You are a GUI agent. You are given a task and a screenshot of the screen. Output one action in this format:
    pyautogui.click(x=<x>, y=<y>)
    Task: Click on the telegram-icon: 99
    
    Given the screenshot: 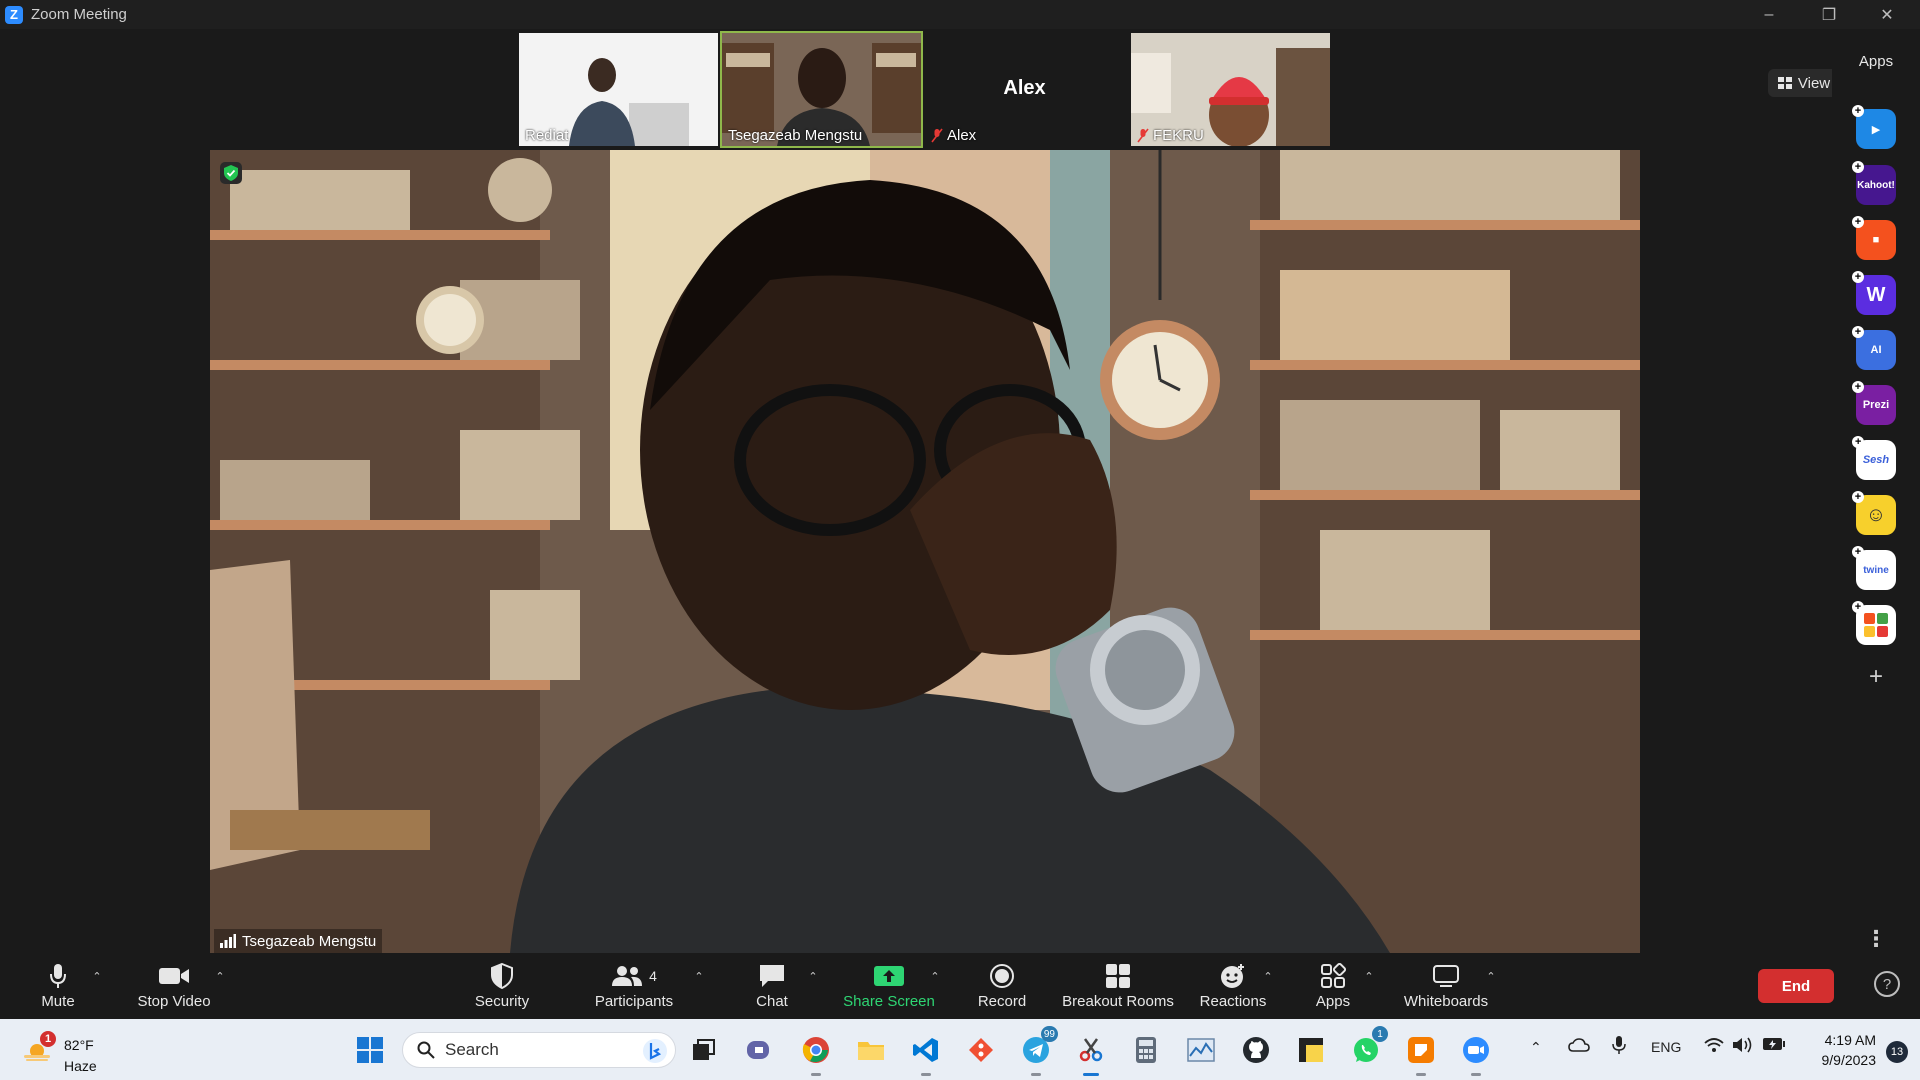 What is the action you would take?
    pyautogui.click(x=1038, y=1051)
    